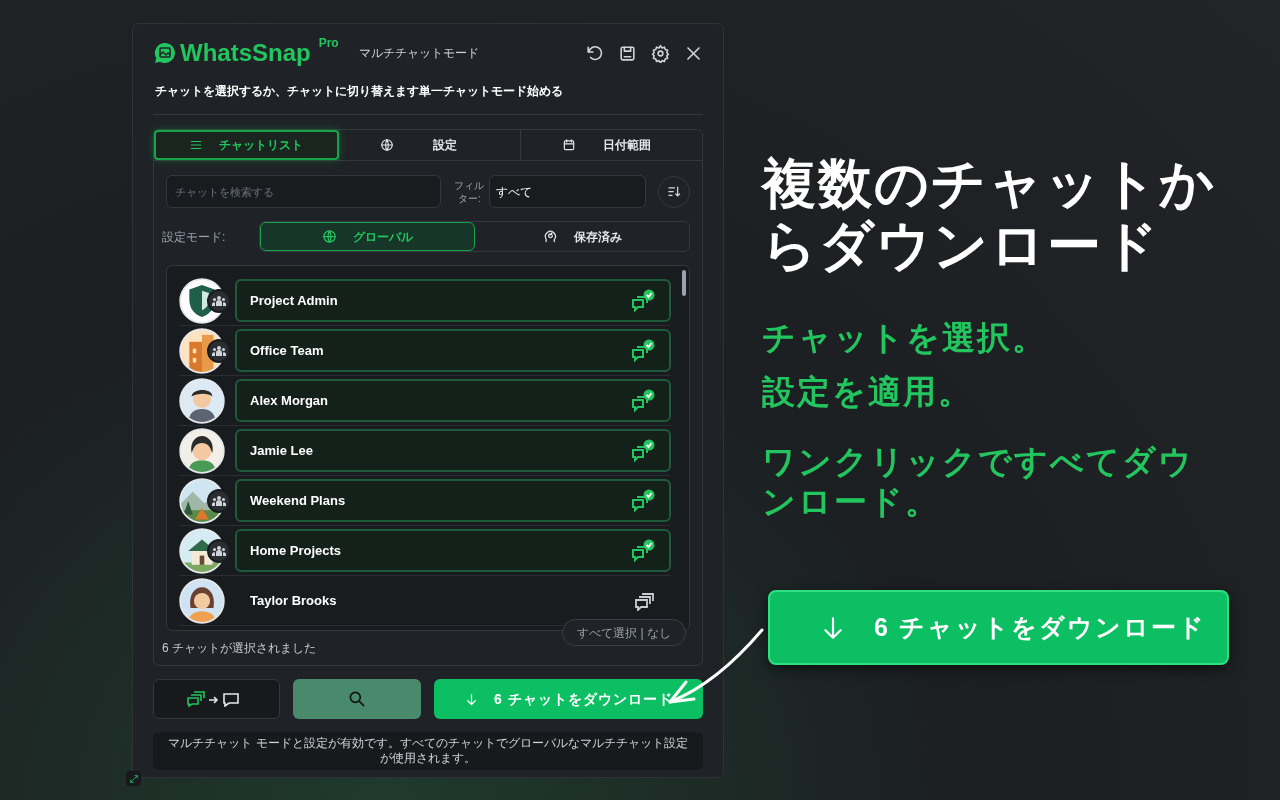 Image resolution: width=1280 pixels, height=800 pixels. I want to click on search-button, so click(357, 699).